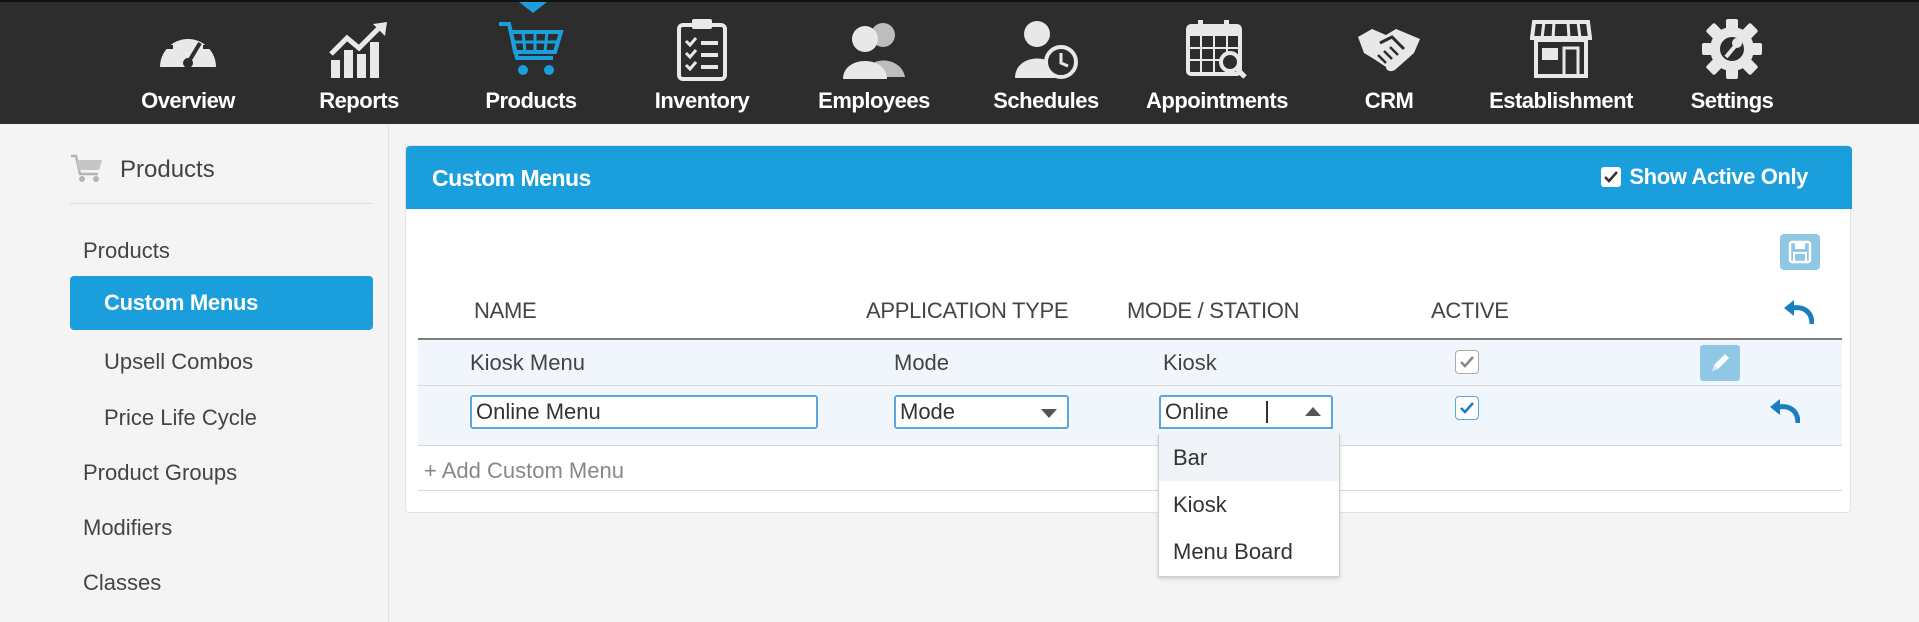  What do you see at coordinates (511, 178) in the screenshot?
I see `panel-title: Custom Menus` at bounding box center [511, 178].